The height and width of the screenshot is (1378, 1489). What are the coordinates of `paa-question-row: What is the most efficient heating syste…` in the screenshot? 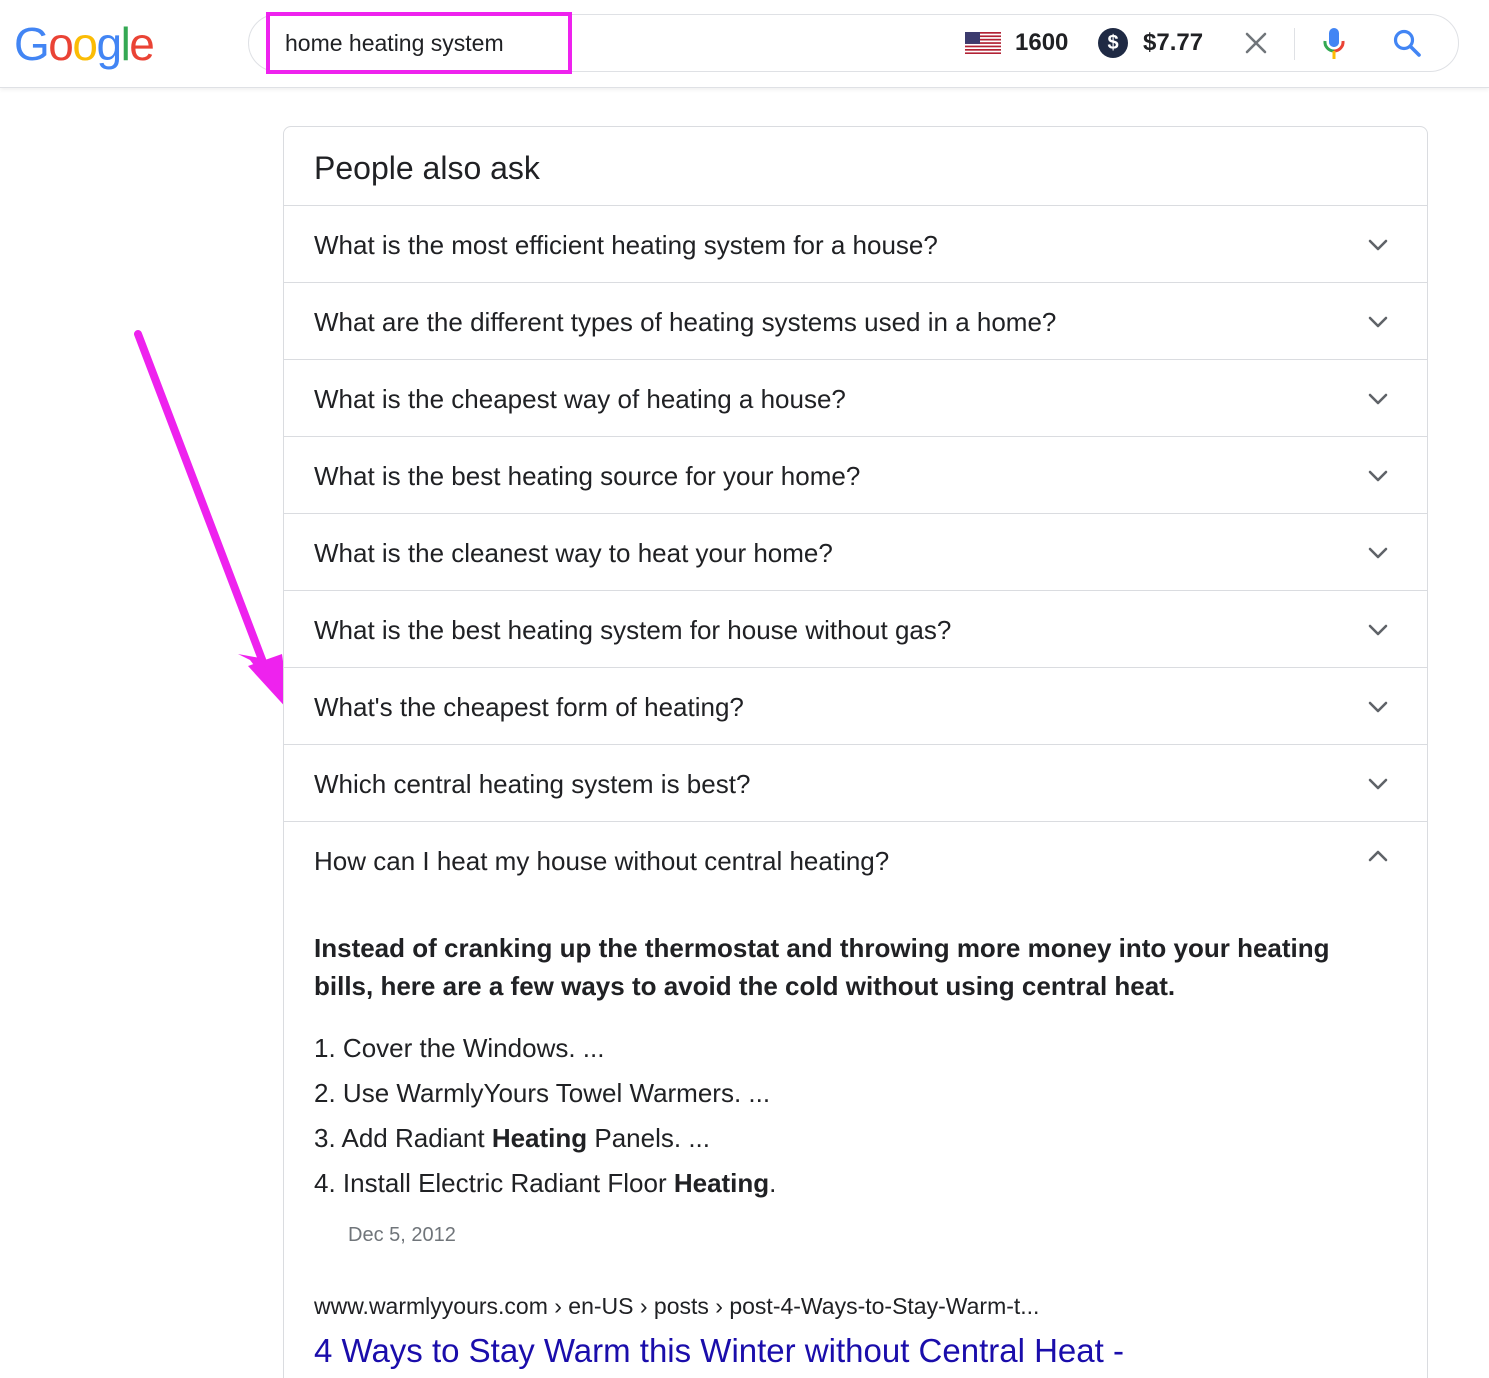 It's located at (855, 244).